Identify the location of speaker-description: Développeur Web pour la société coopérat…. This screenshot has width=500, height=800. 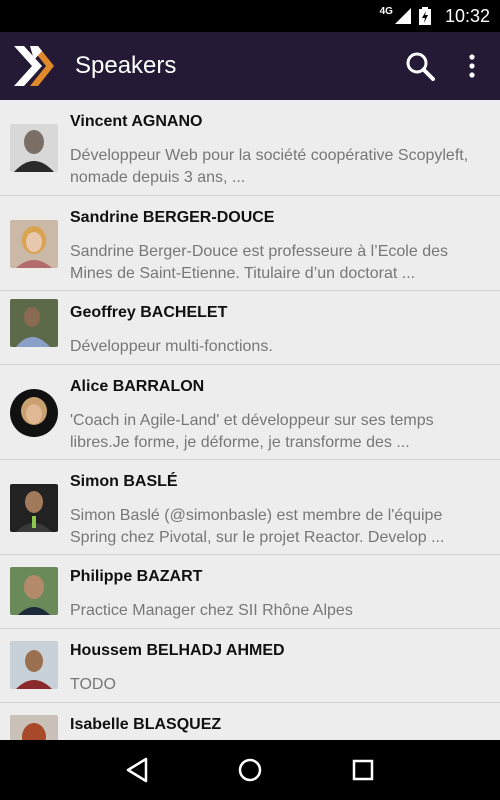
(269, 166).